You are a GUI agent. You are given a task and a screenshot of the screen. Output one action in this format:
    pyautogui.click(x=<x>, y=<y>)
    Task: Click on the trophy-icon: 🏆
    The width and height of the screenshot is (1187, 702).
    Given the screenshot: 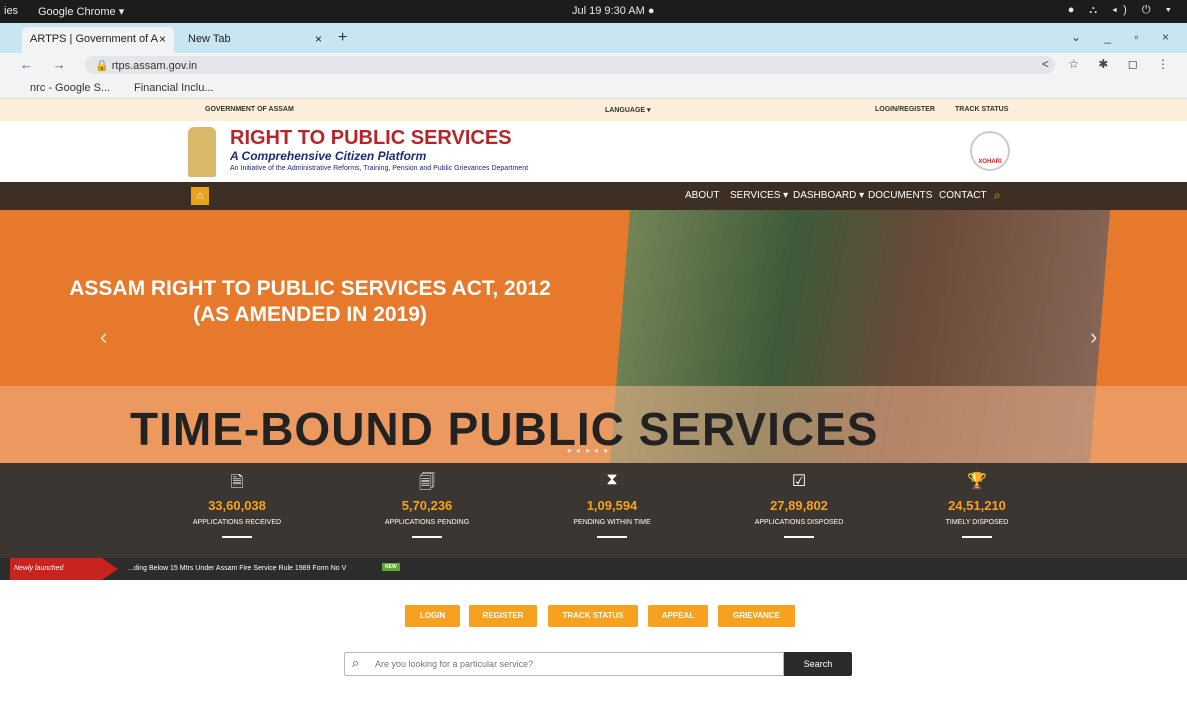 What is the action you would take?
    pyautogui.click(x=977, y=481)
    